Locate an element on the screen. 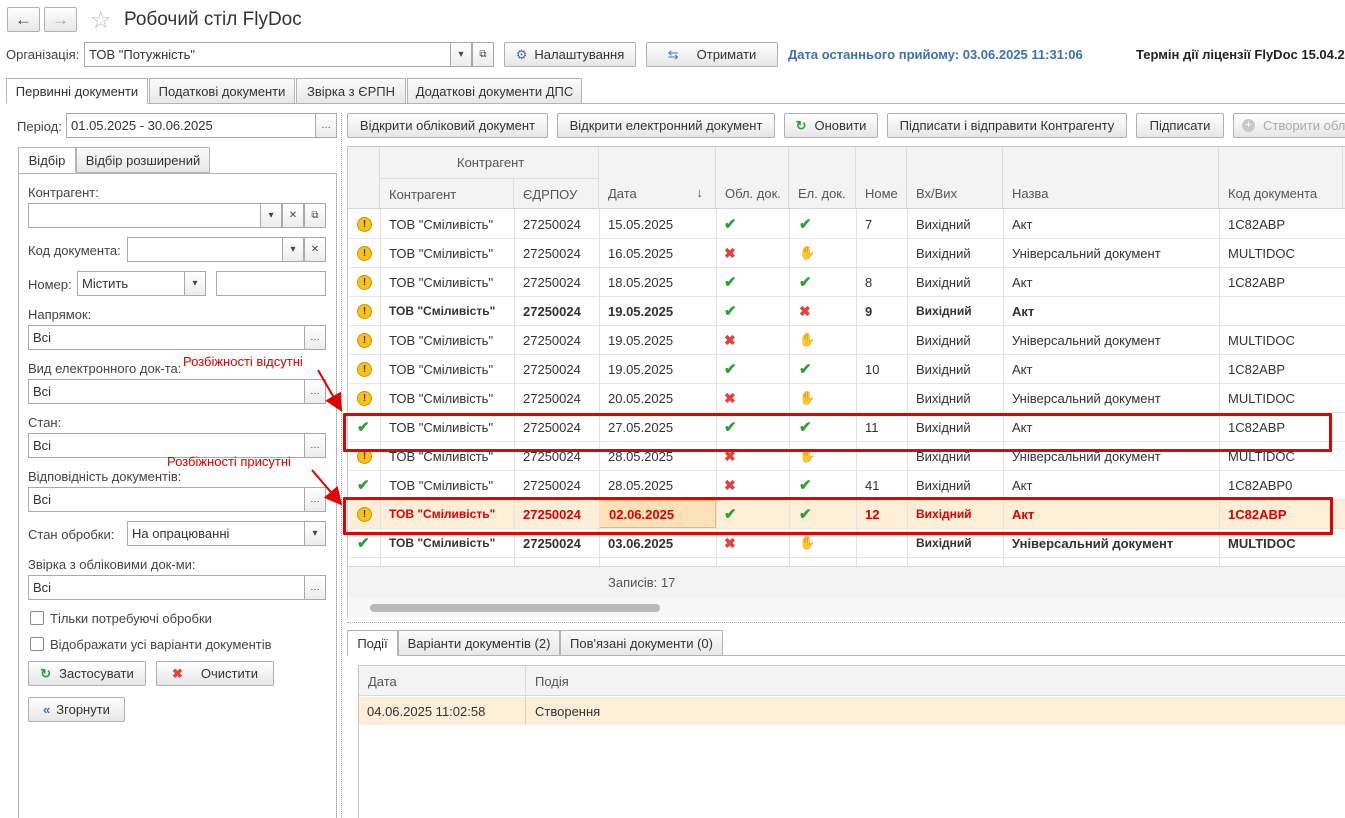 This screenshot has width=1345, height=818. tab-linked-docs: Пов'язані документи (0) is located at coordinates (641, 643).